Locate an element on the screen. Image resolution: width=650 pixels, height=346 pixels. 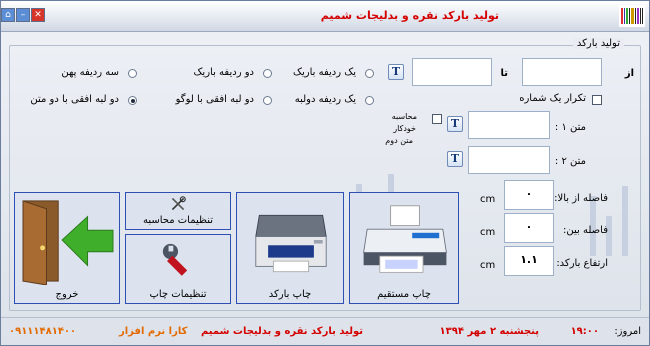
radio-label-one-row-double: یک ردیفه دولبه is located at coordinates (325, 99).